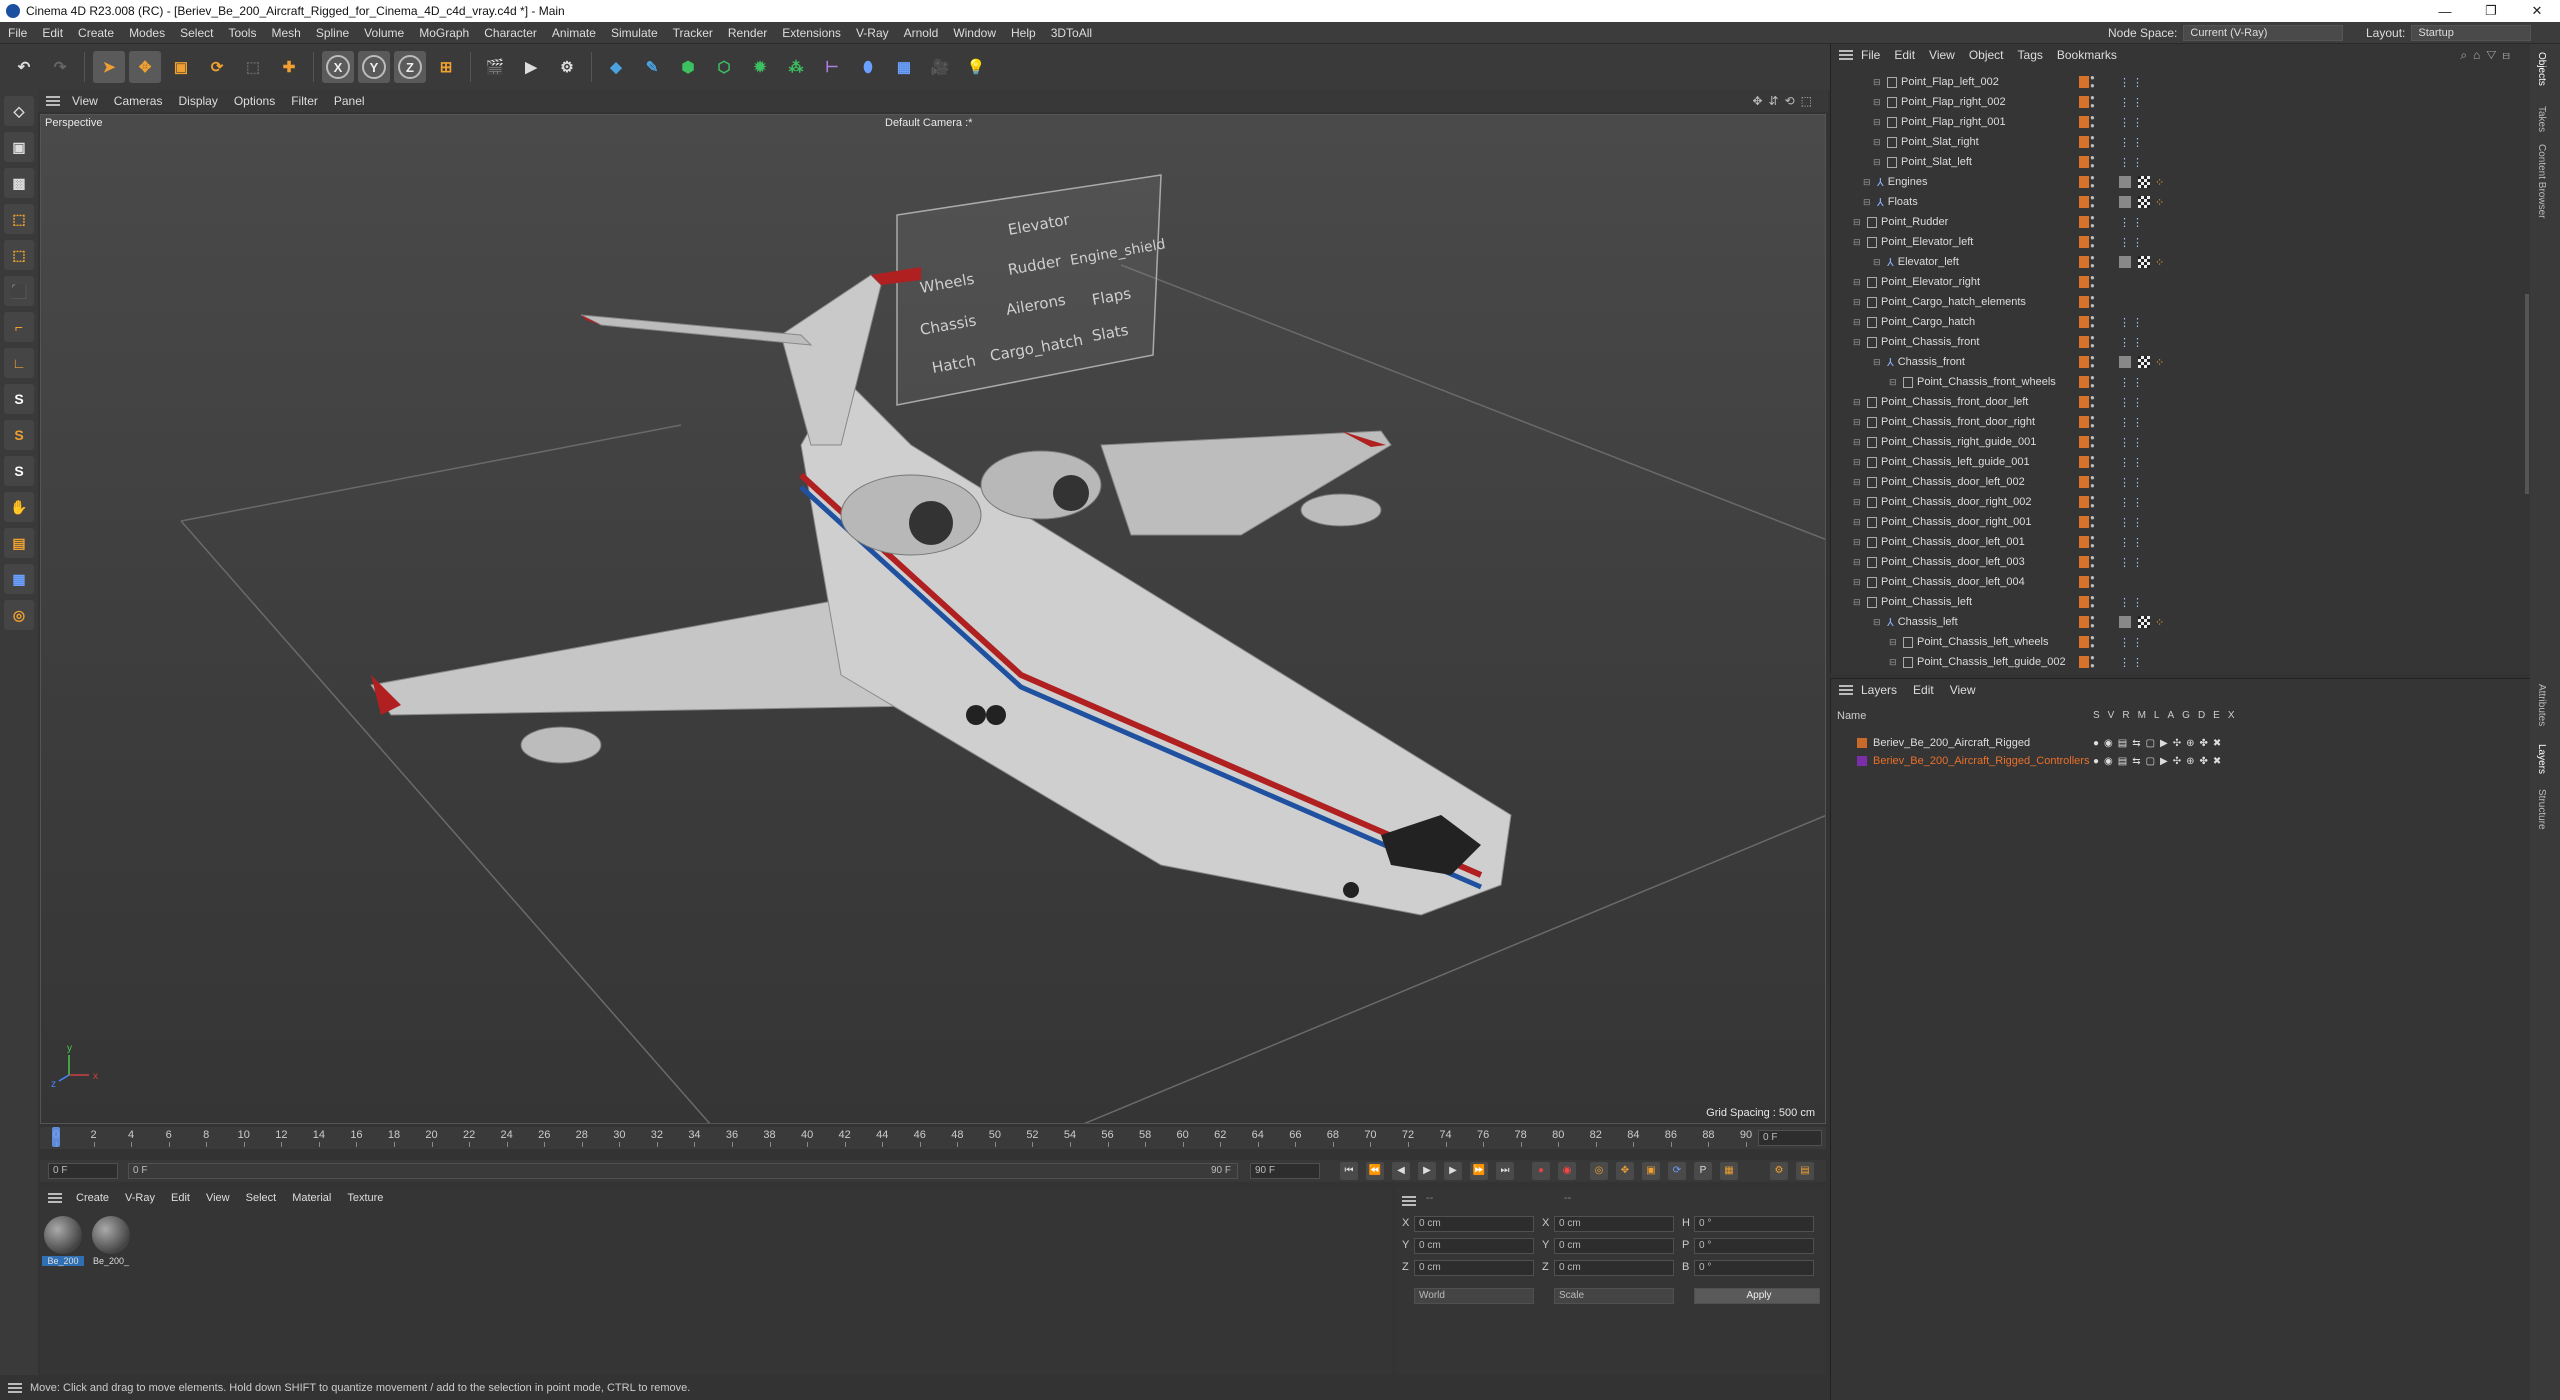  What do you see at coordinates (2087, 55) in the screenshot?
I see `object-menu-bookmarks: Bookmarks` at bounding box center [2087, 55].